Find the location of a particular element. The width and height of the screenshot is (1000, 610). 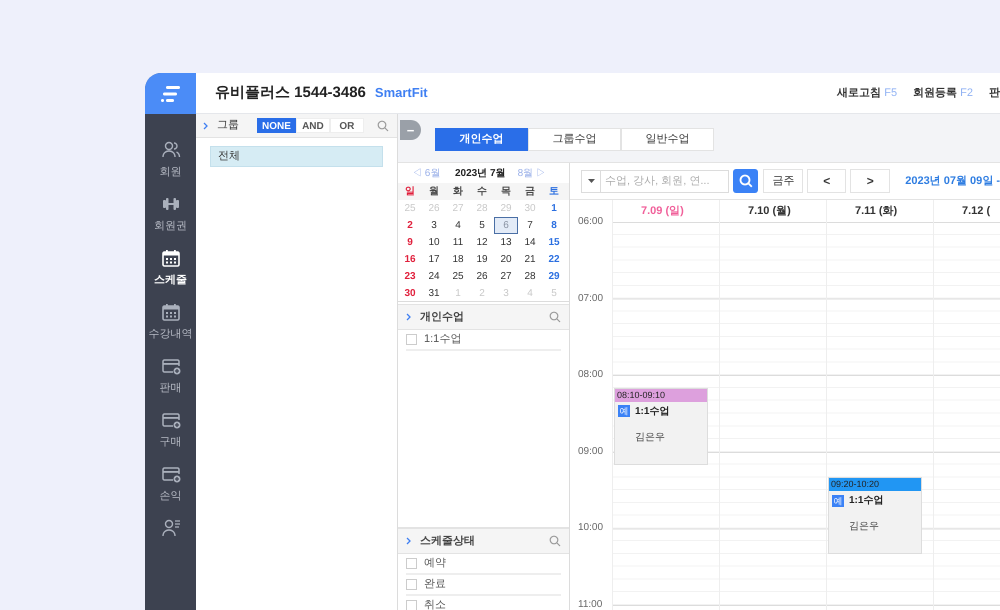

nav-item: 손익 is located at coordinates (170, 483).